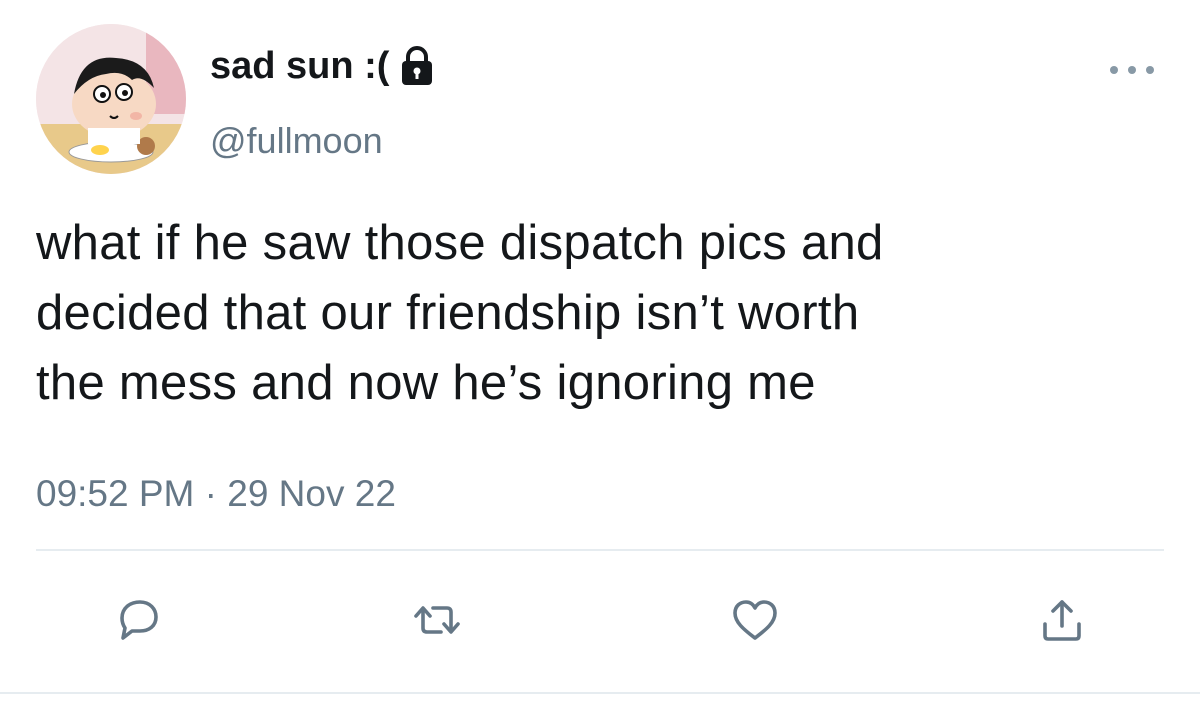  I want to click on heart-icon, so click(755, 620).